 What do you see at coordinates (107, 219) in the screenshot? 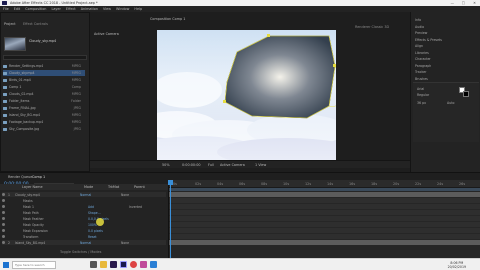
I see `layer-mode: 0.0,0.0 pixels` at bounding box center [107, 219].